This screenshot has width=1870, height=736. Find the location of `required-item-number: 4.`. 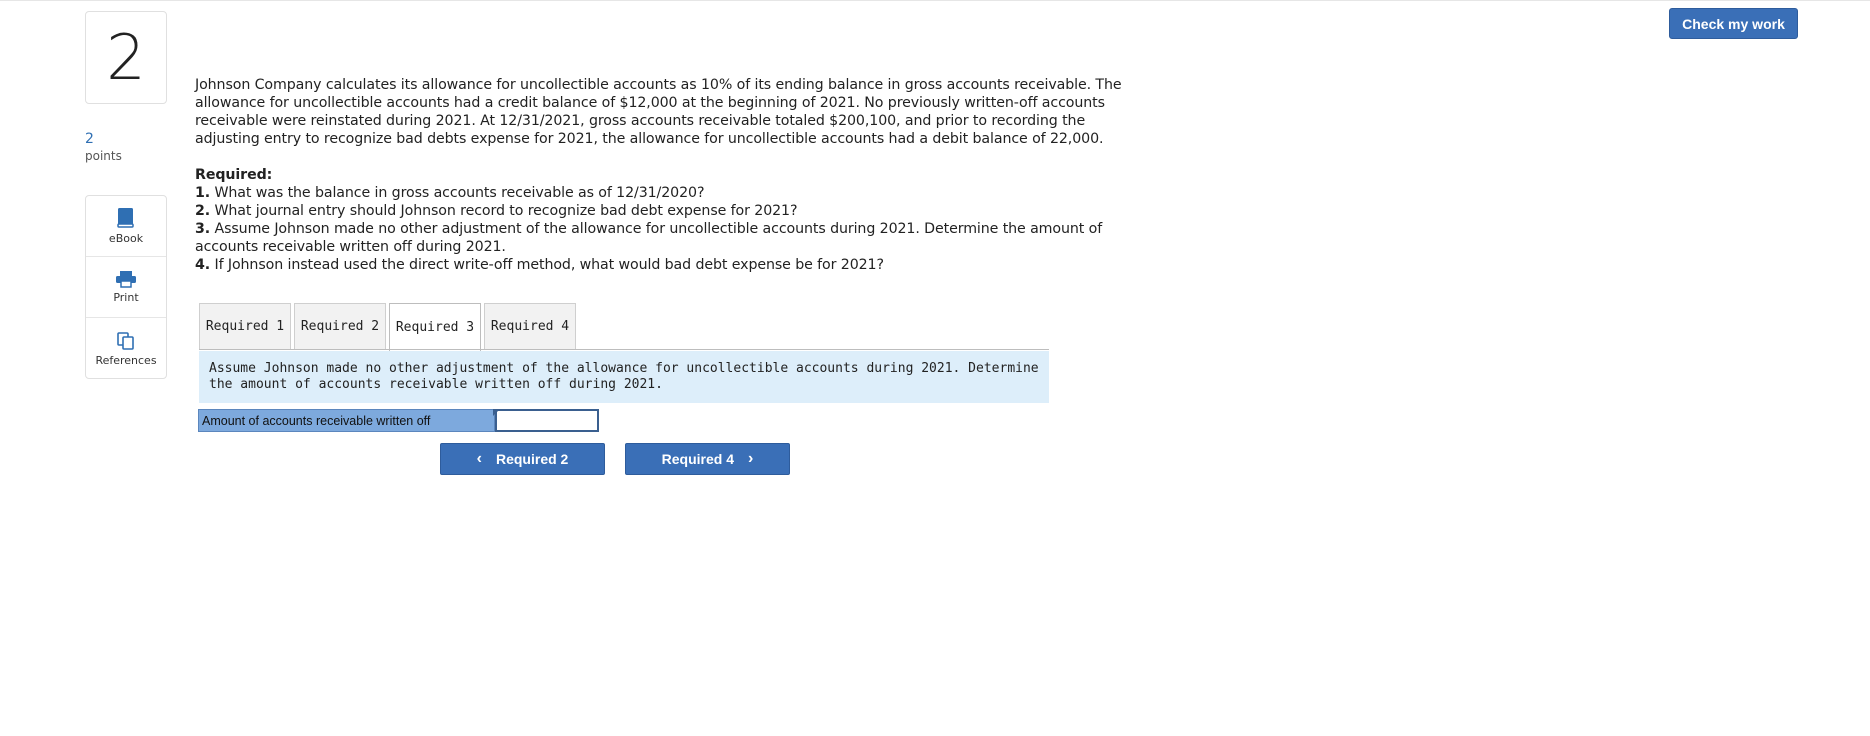

required-item-number: 4. is located at coordinates (203, 265).